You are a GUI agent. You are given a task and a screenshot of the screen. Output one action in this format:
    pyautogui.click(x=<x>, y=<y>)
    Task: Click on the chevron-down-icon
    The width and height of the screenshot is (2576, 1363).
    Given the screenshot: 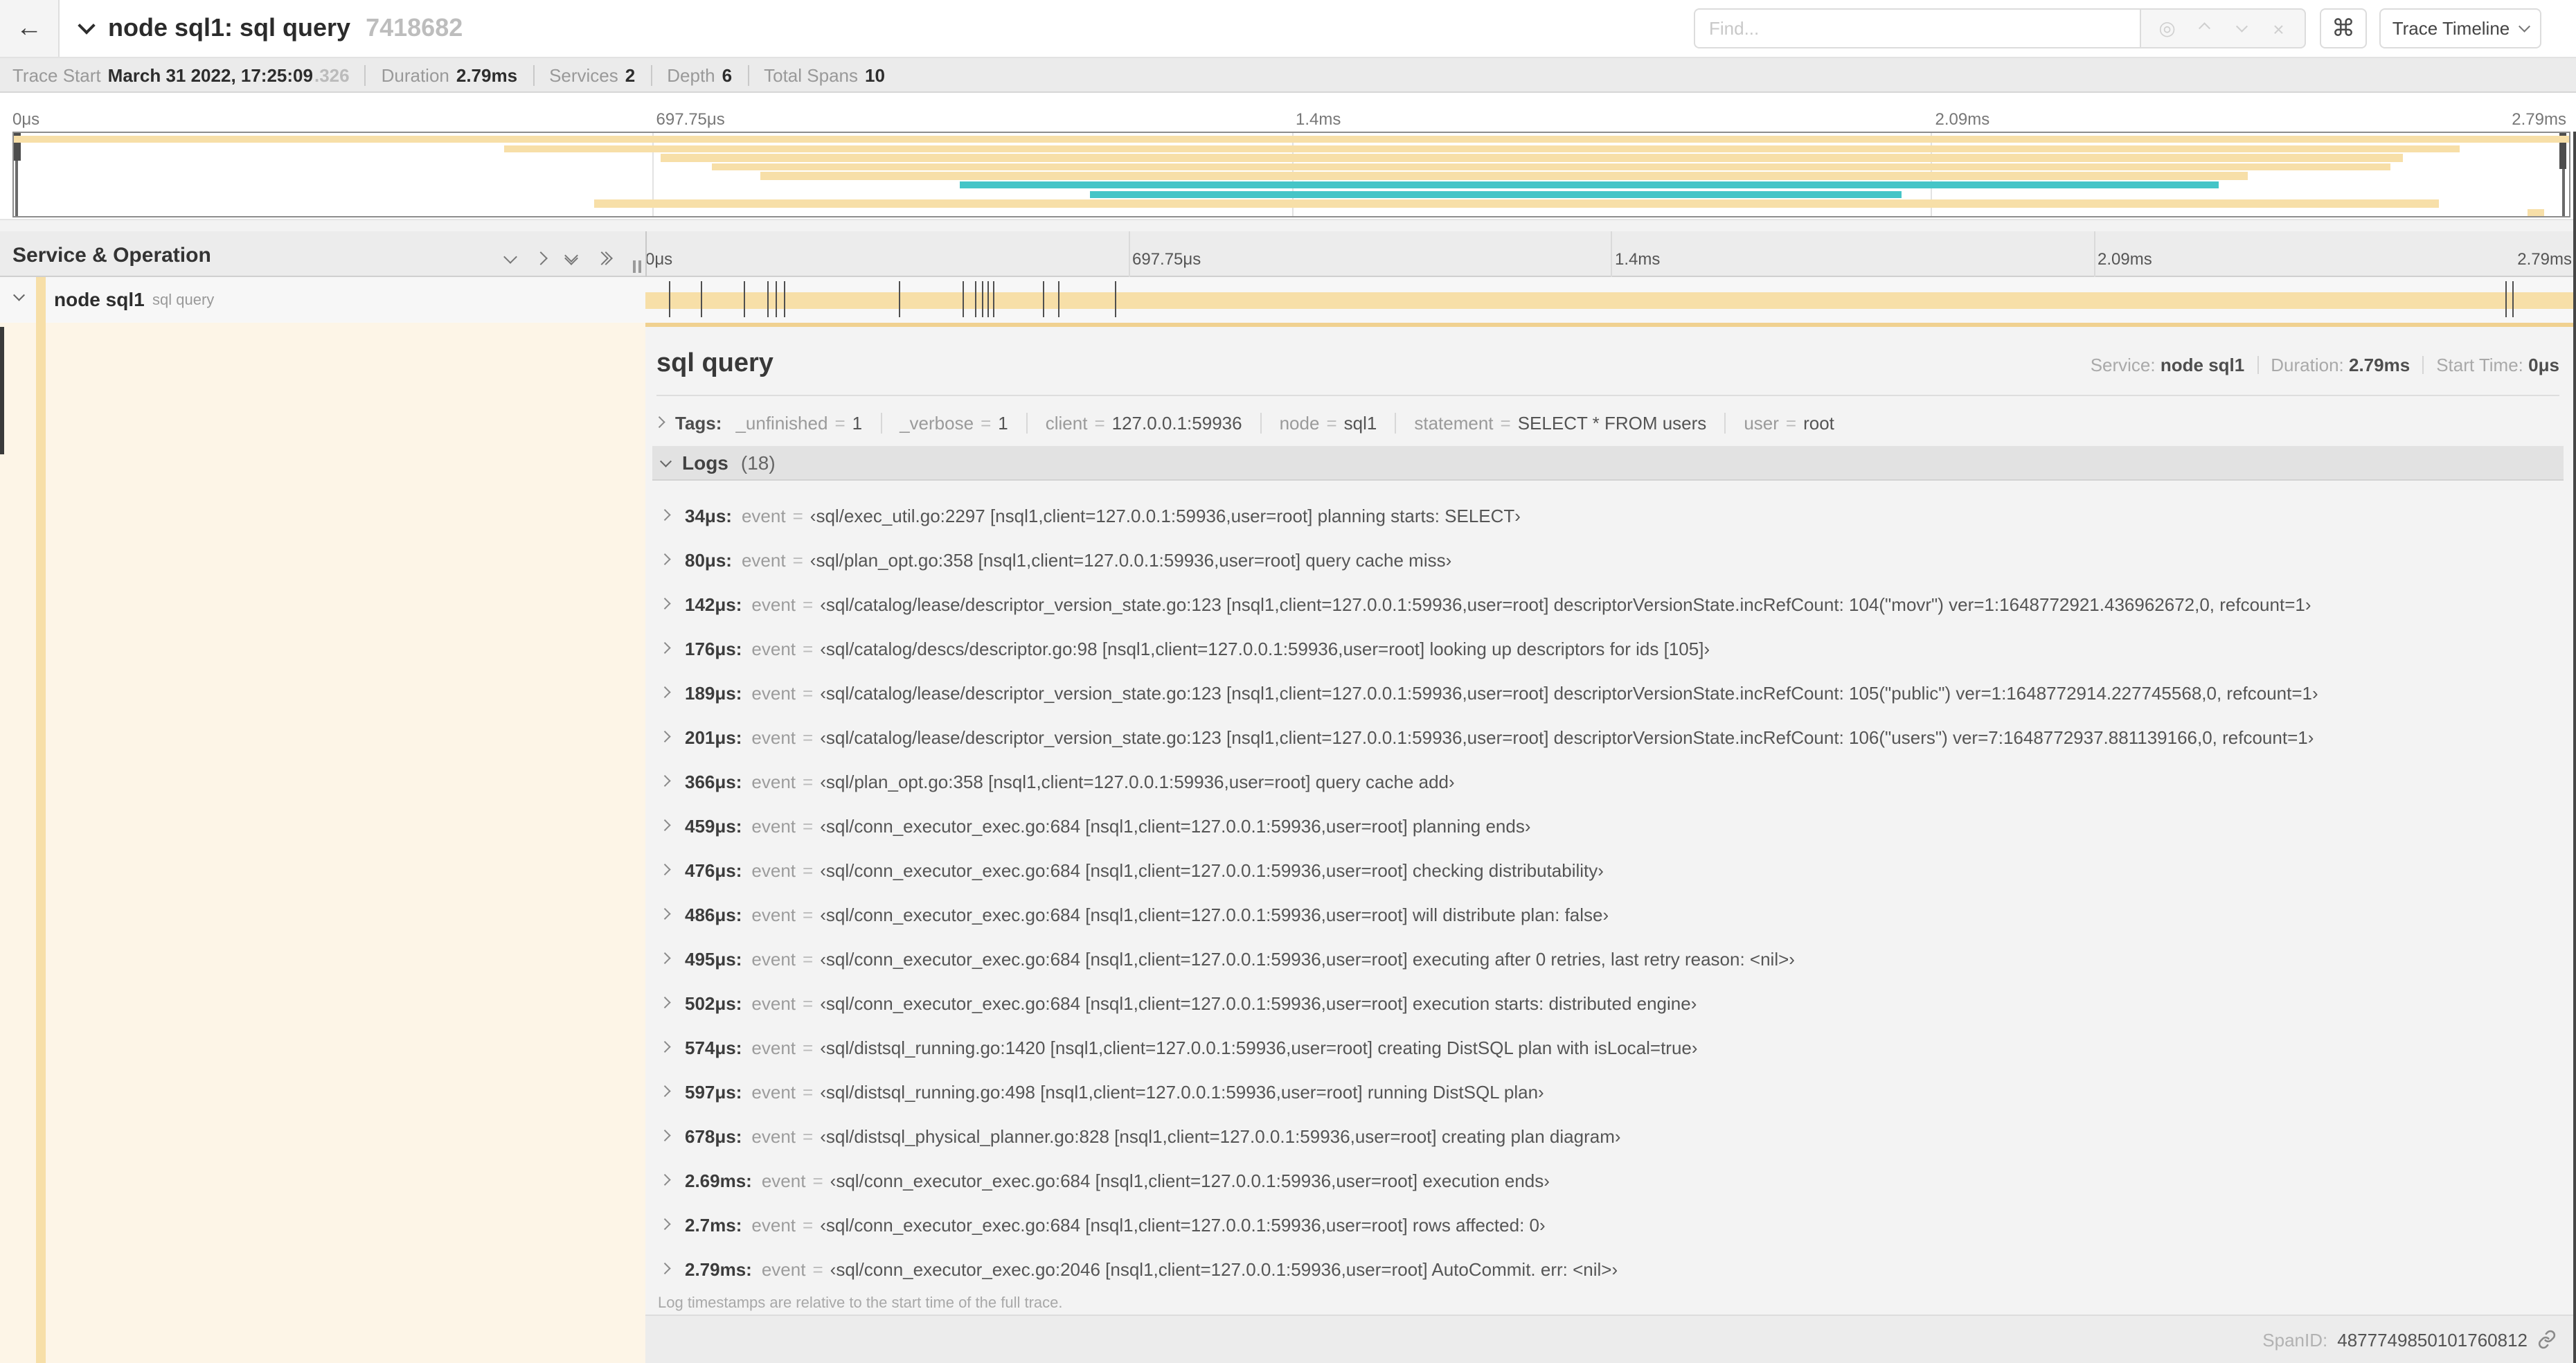 What is the action you would take?
    pyautogui.click(x=2524, y=26)
    